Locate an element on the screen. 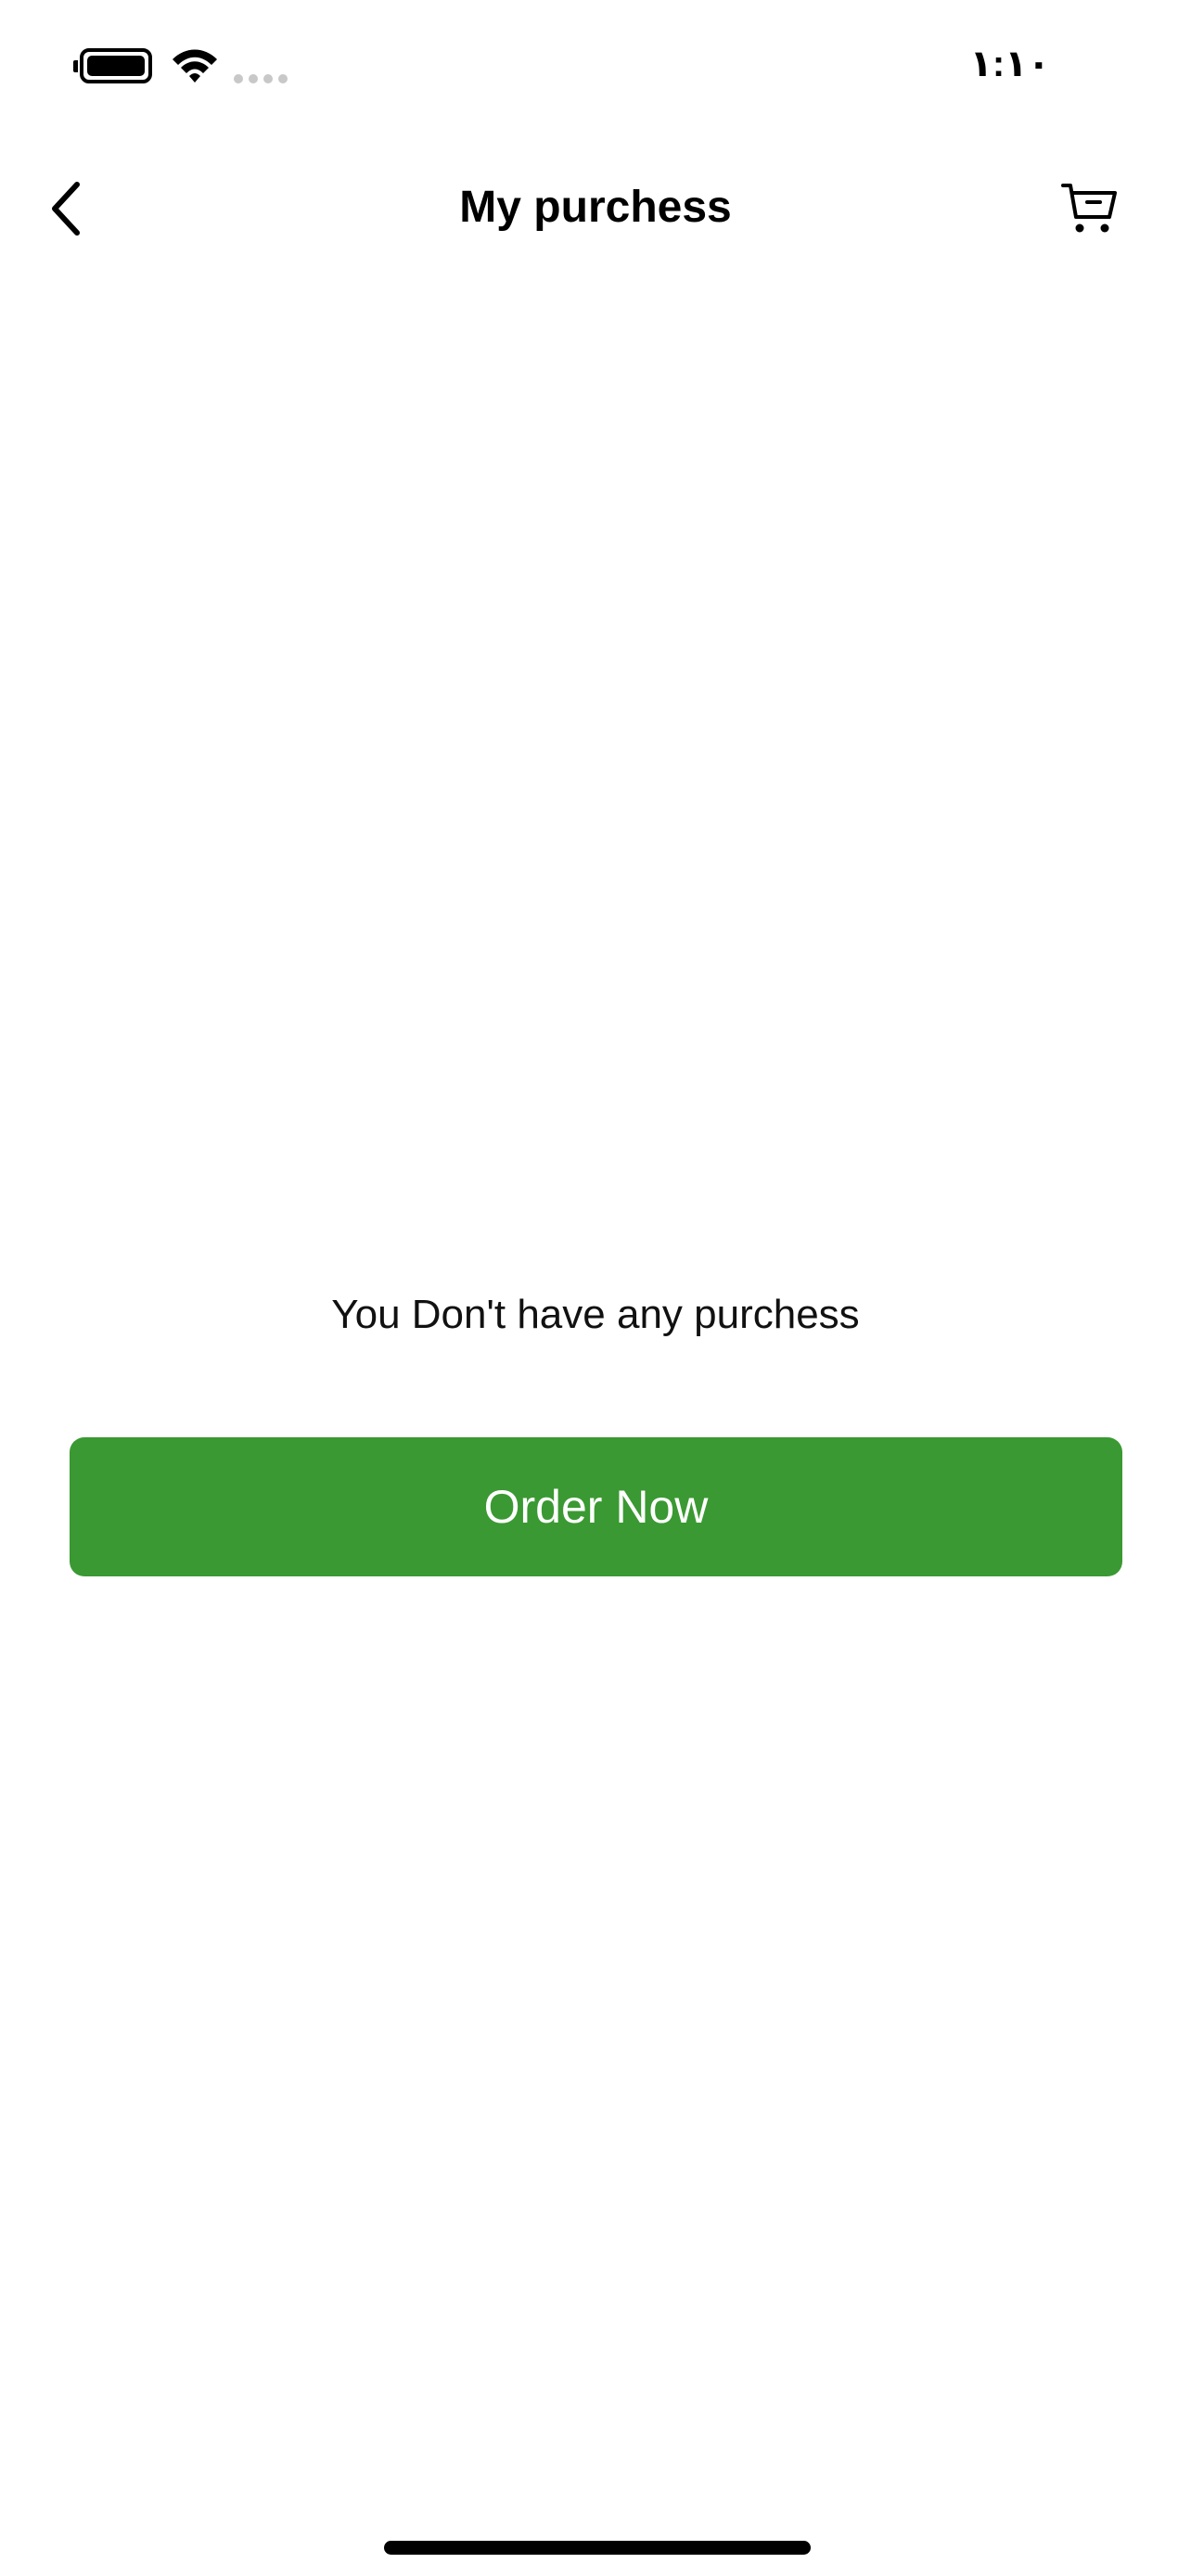  battery-icon is located at coordinates (112, 66).